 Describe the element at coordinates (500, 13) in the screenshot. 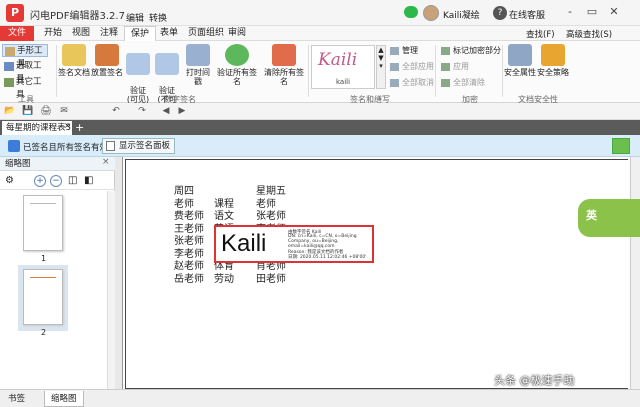

I see `headset-icon: ?` at that location.